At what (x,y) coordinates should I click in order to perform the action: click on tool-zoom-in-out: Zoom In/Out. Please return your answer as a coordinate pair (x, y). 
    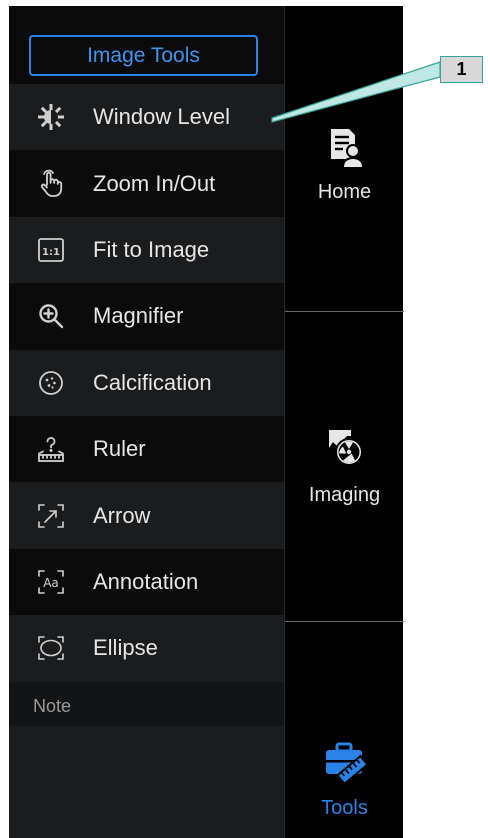
    Looking at the image, I should click on (146, 183).